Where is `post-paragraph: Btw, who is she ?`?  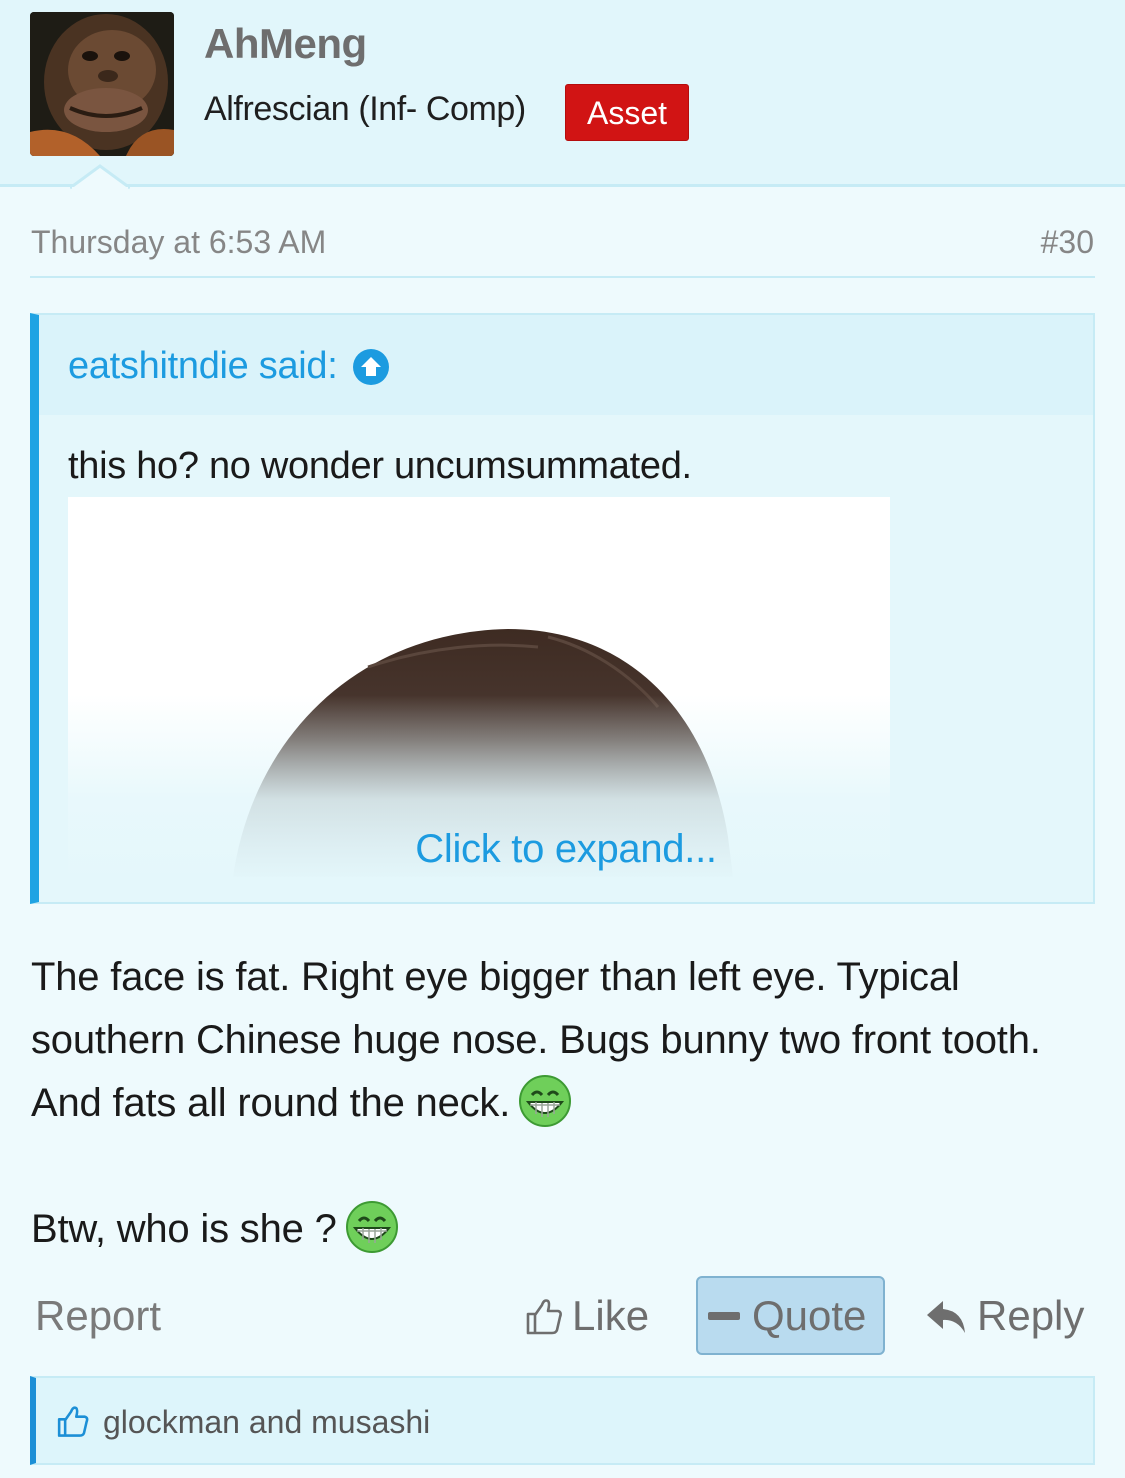 post-paragraph: Btw, who is she ? is located at coordinates (568, 1229).